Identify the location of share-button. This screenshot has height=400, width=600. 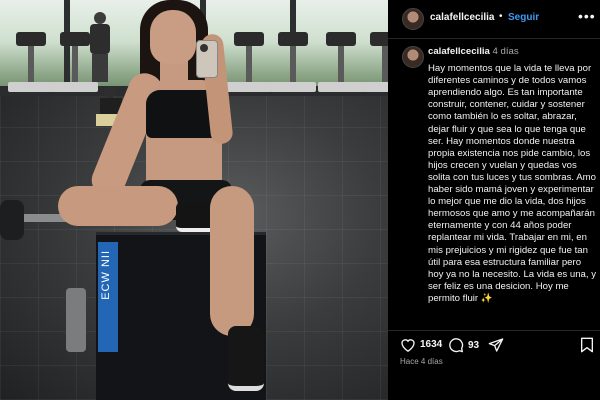
(496, 345).